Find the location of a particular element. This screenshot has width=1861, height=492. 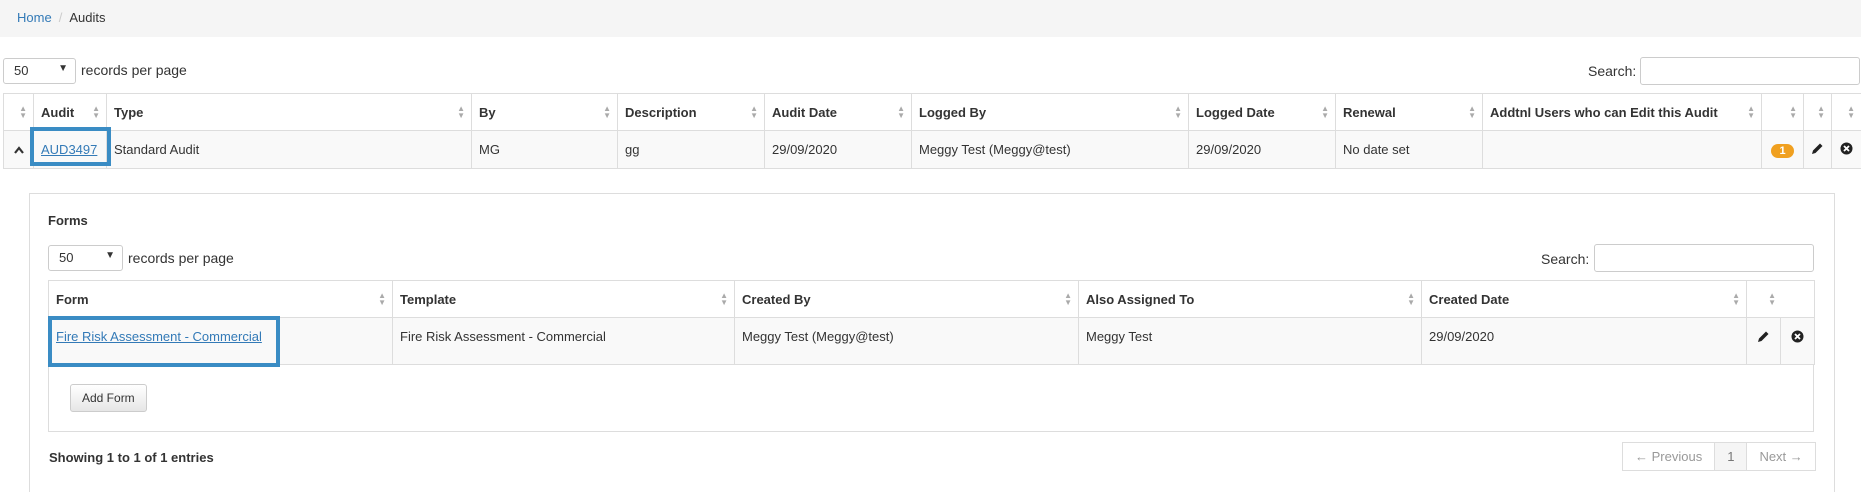

audit-date-cell: 29/09/2020 is located at coordinates (838, 149).